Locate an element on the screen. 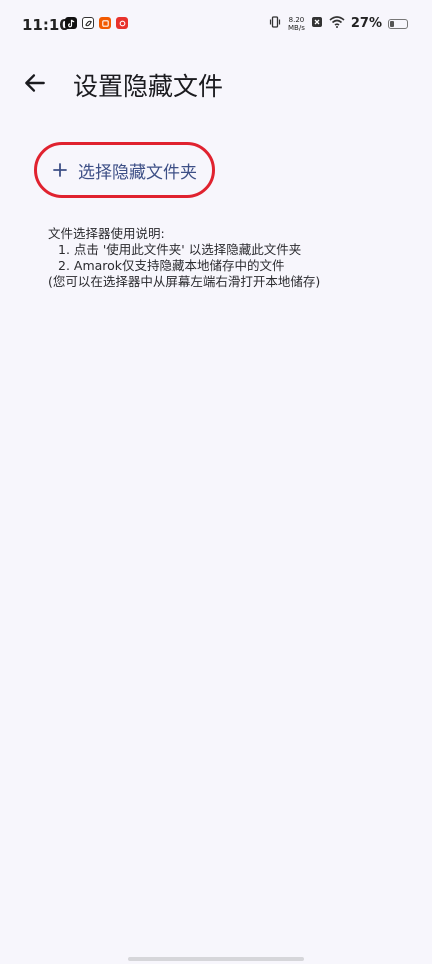 The width and height of the screenshot is (432, 964). instructions-note: (您可以在选择器中从屏幕左端右滑打开本地储存) is located at coordinates (184, 281).